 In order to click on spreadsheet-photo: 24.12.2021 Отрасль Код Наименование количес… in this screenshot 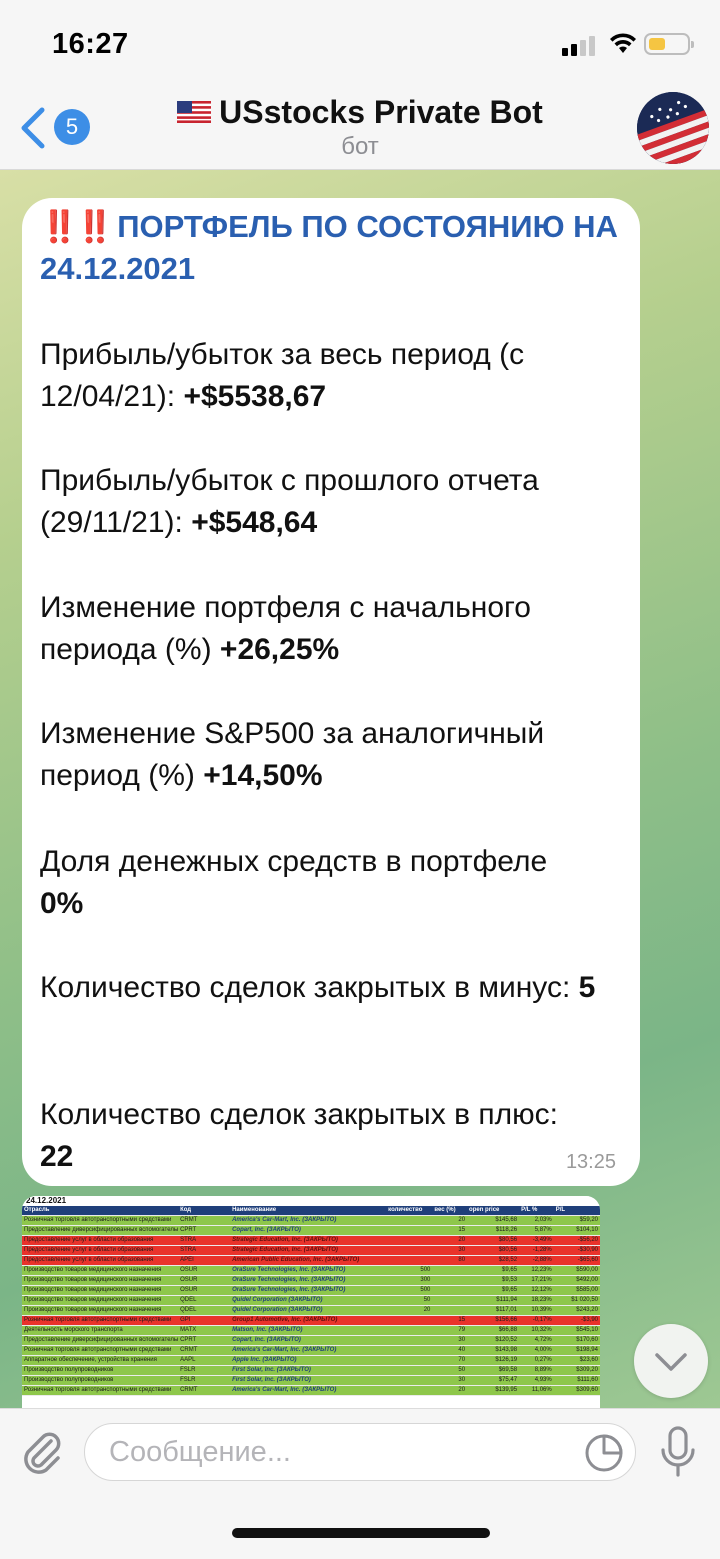, I will do `click(311, 1302)`.